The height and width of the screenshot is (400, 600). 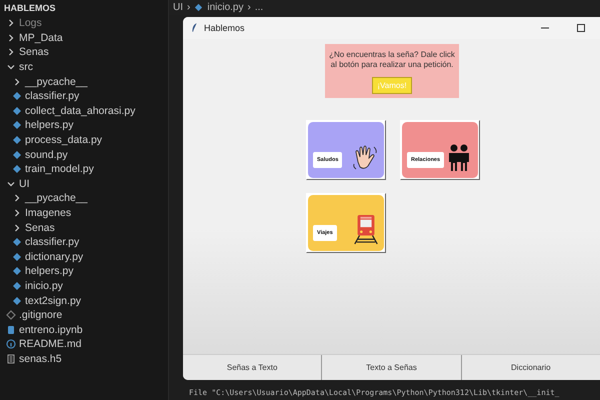 I want to click on diamond-icon, so click(x=11, y=315).